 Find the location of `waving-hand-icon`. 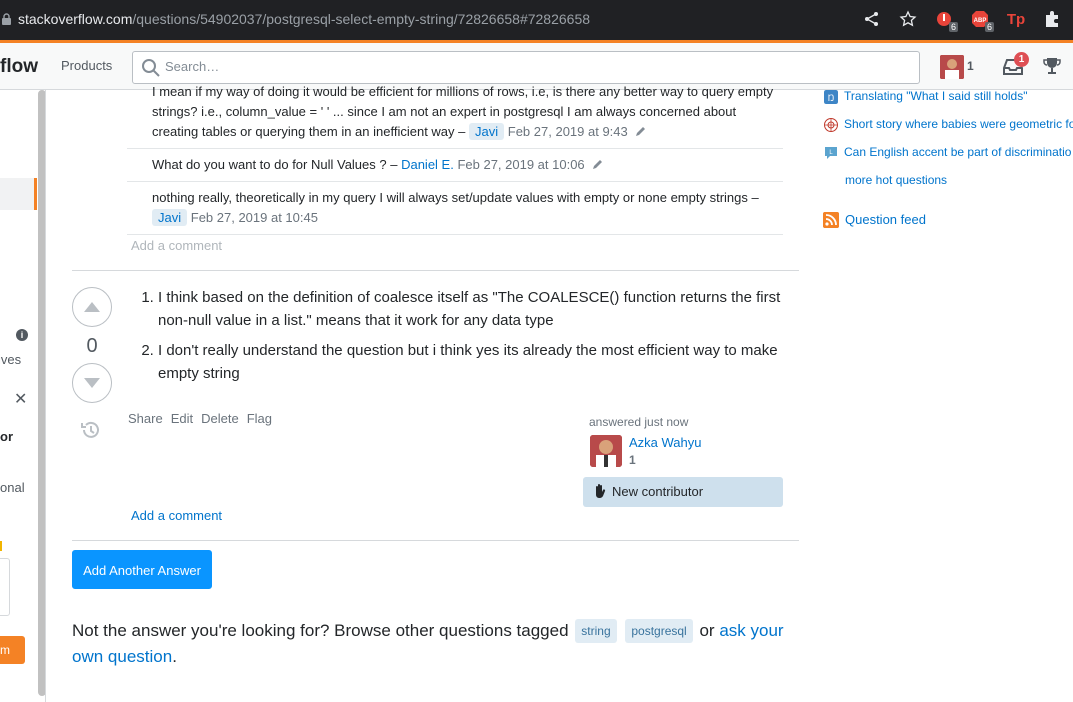

waving-hand-icon is located at coordinates (601, 491).